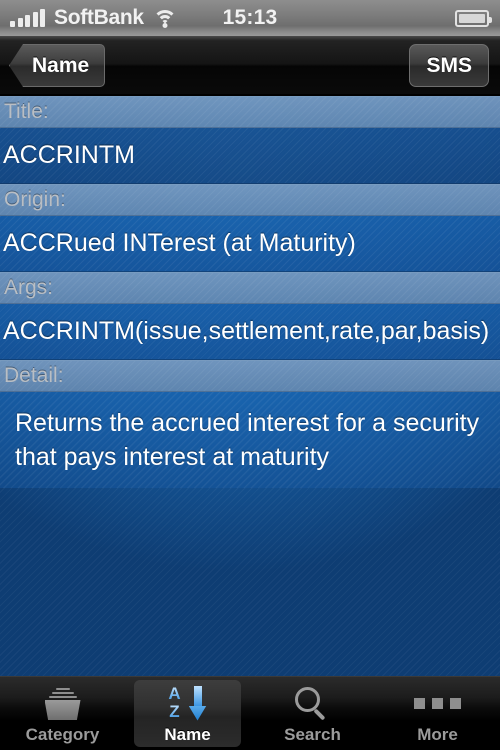  I want to click on field-header-label: Origin:, so click(35, 199).